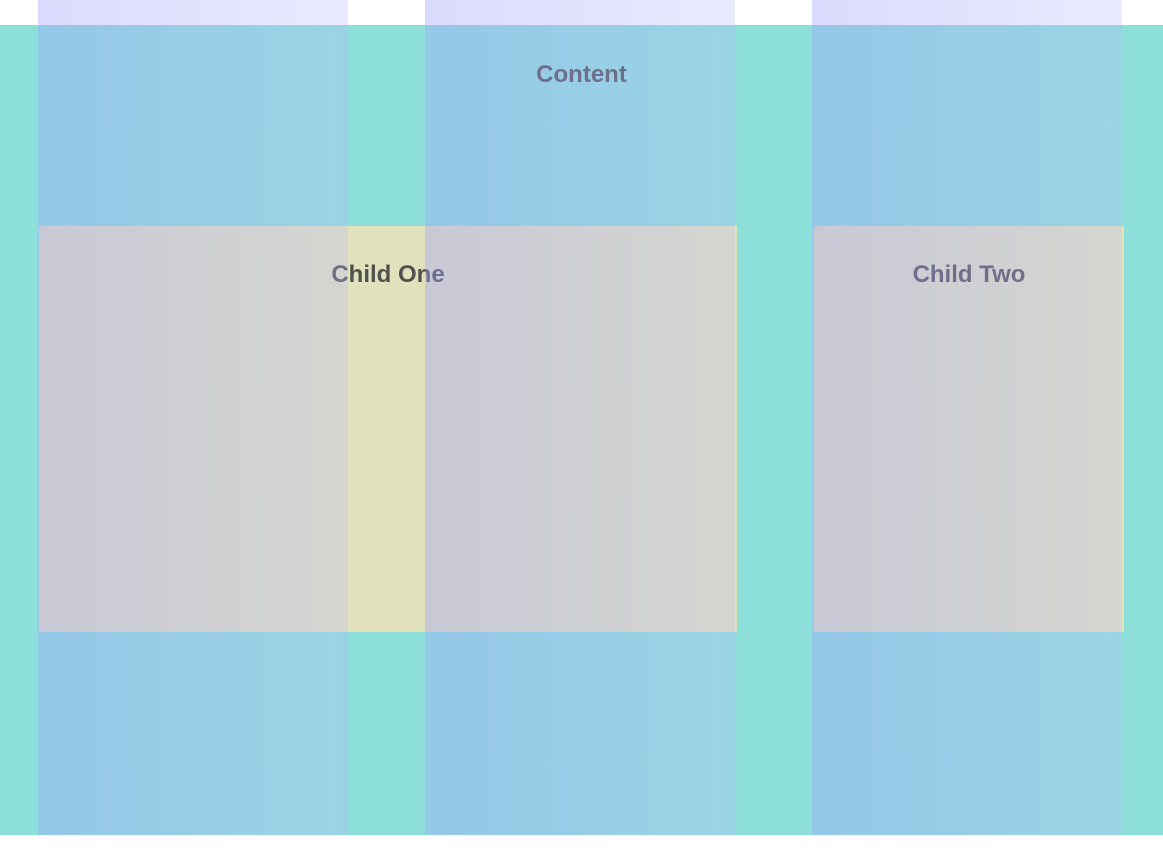 This screenshot has width=1163, height=849. I want to click on child-one-title: Child One, so click(388, 274).